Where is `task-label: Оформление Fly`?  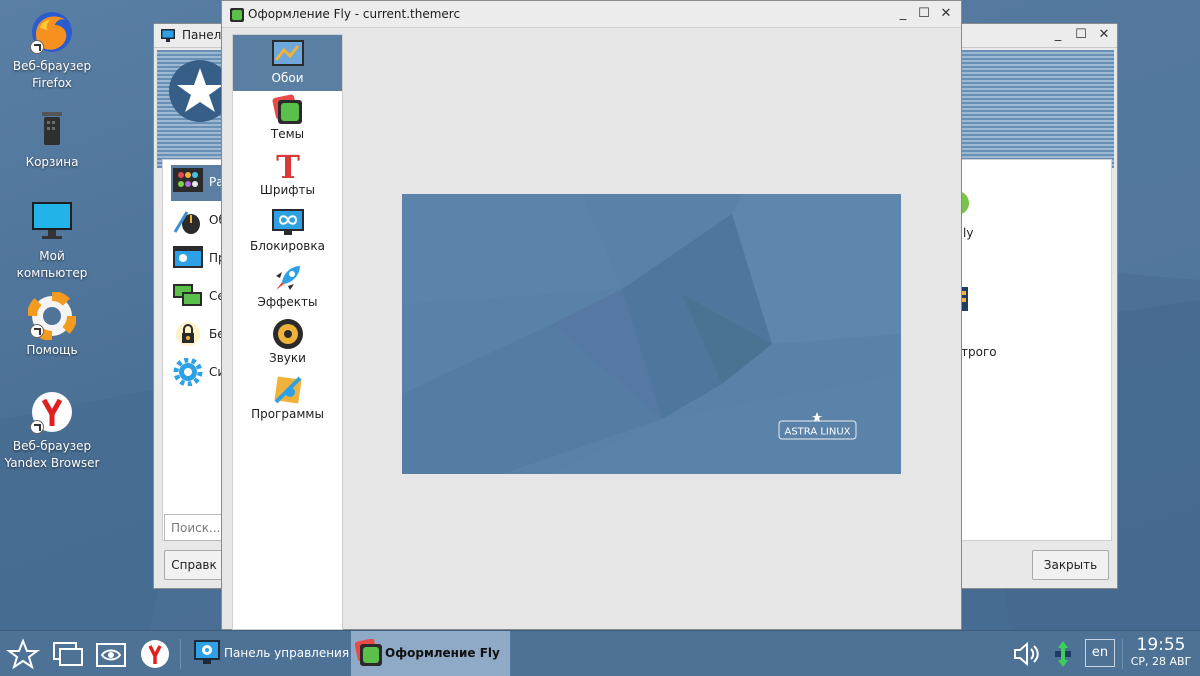 task-label: Оформление Fly is located at coordinates (442, 653).